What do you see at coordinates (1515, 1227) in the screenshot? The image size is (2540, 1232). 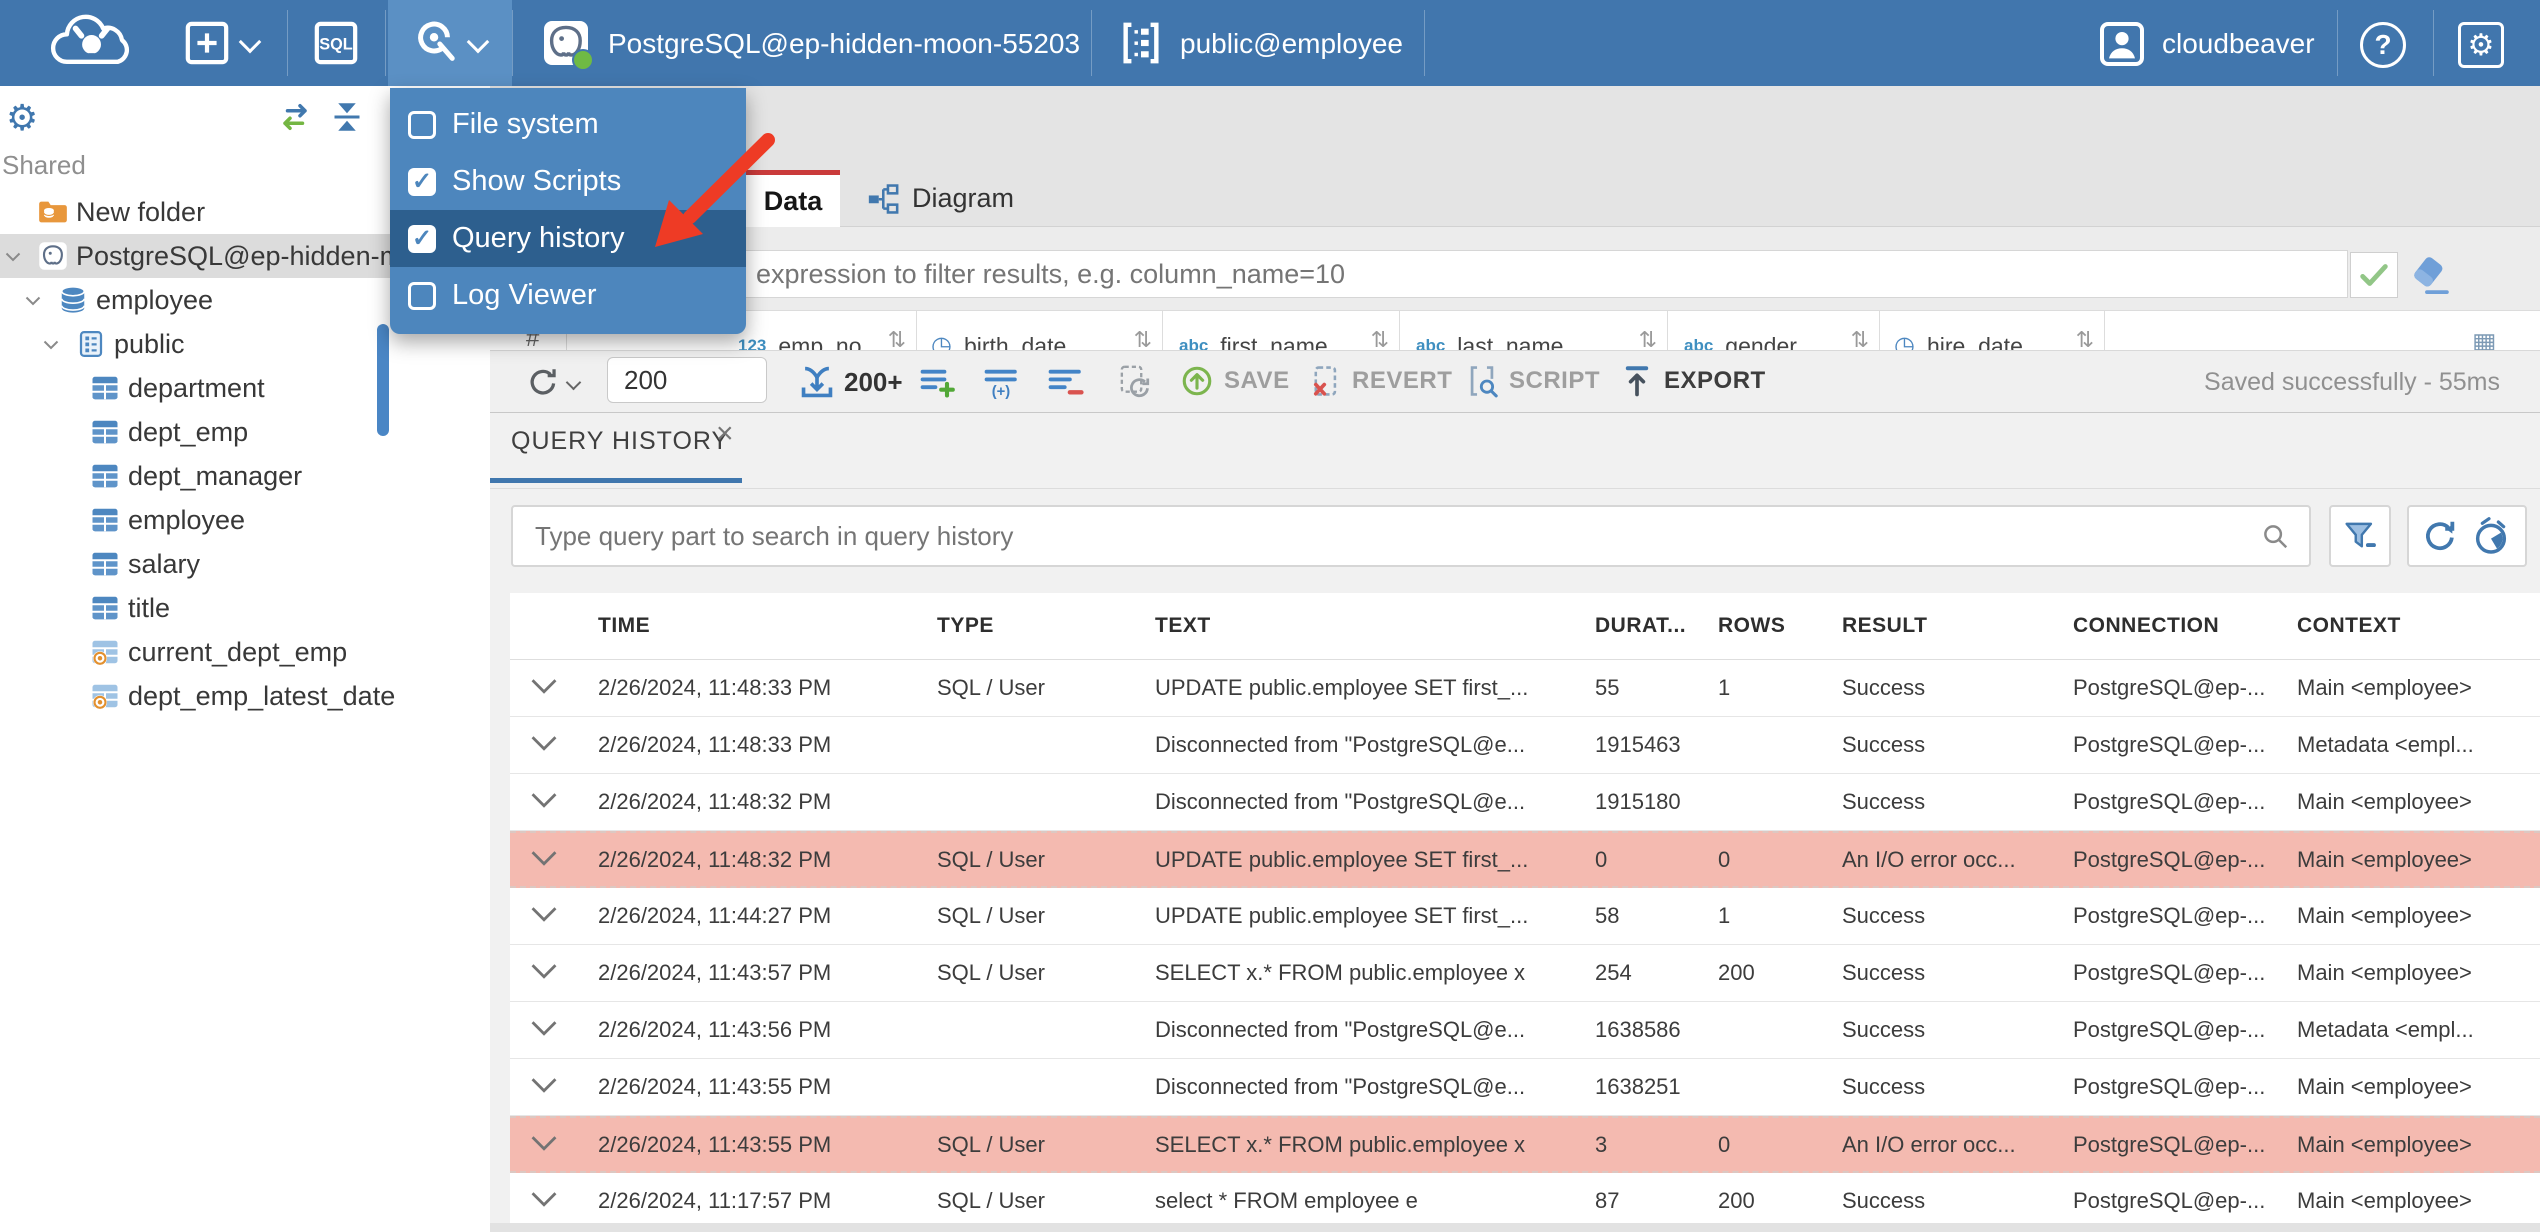 I see `panel-horizontal-scrollbar` at bounding box center [1515, 1227].